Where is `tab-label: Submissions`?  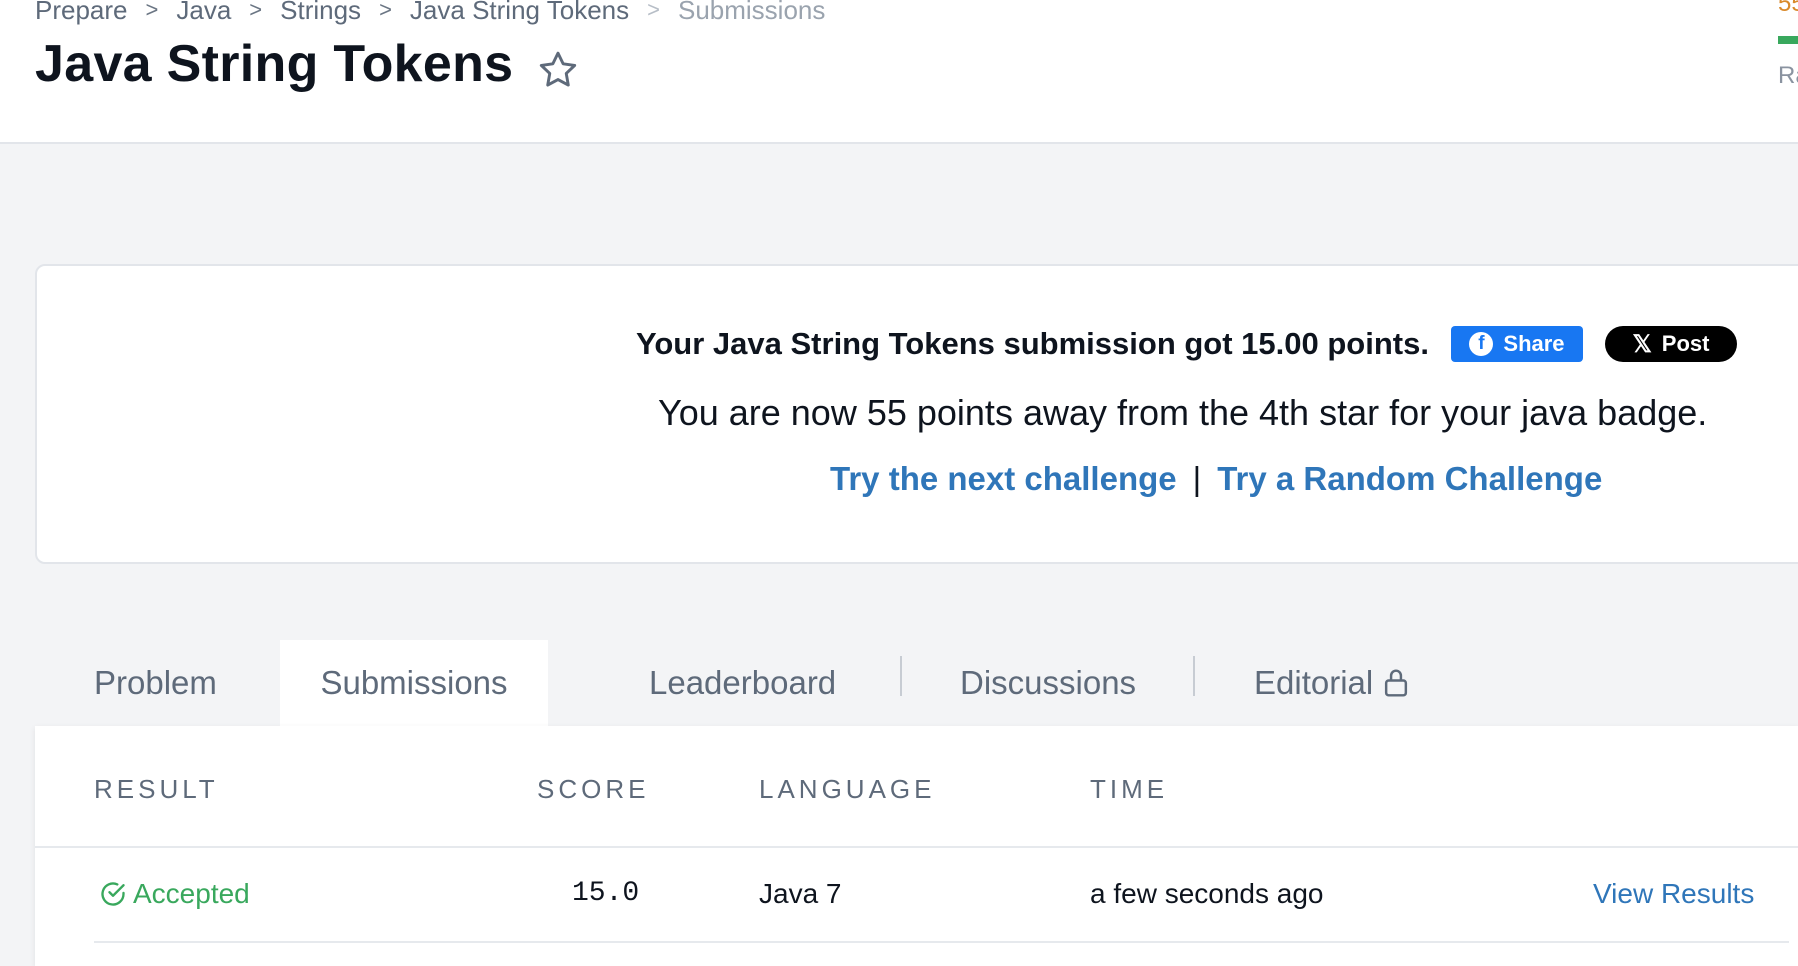 tab-label: Submissions is located at coordinates (414, 682).